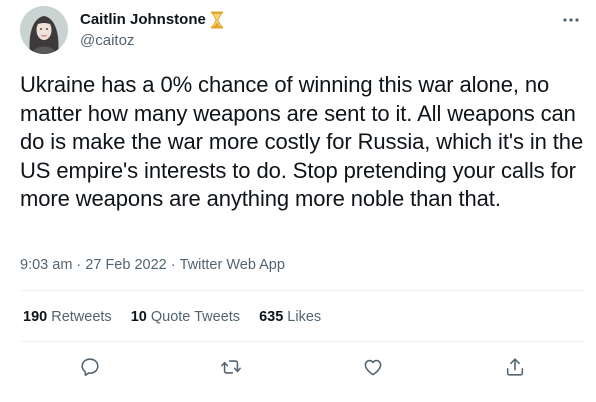 Image resolution: width=596 pixels, height=402 pixels. I want to click on quote-tweets-count: 10, so click(138, 317).